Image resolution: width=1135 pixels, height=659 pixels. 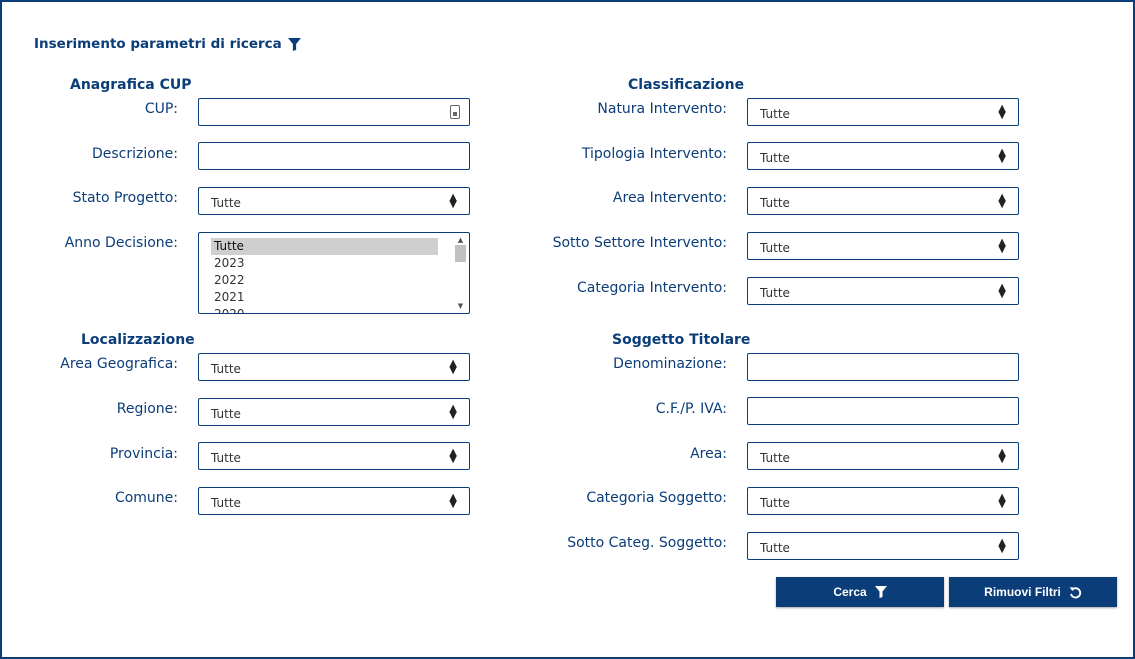 I want to click on categoria-intervento-select: Tutte ▲ ▼, so click(x=883, y=291).